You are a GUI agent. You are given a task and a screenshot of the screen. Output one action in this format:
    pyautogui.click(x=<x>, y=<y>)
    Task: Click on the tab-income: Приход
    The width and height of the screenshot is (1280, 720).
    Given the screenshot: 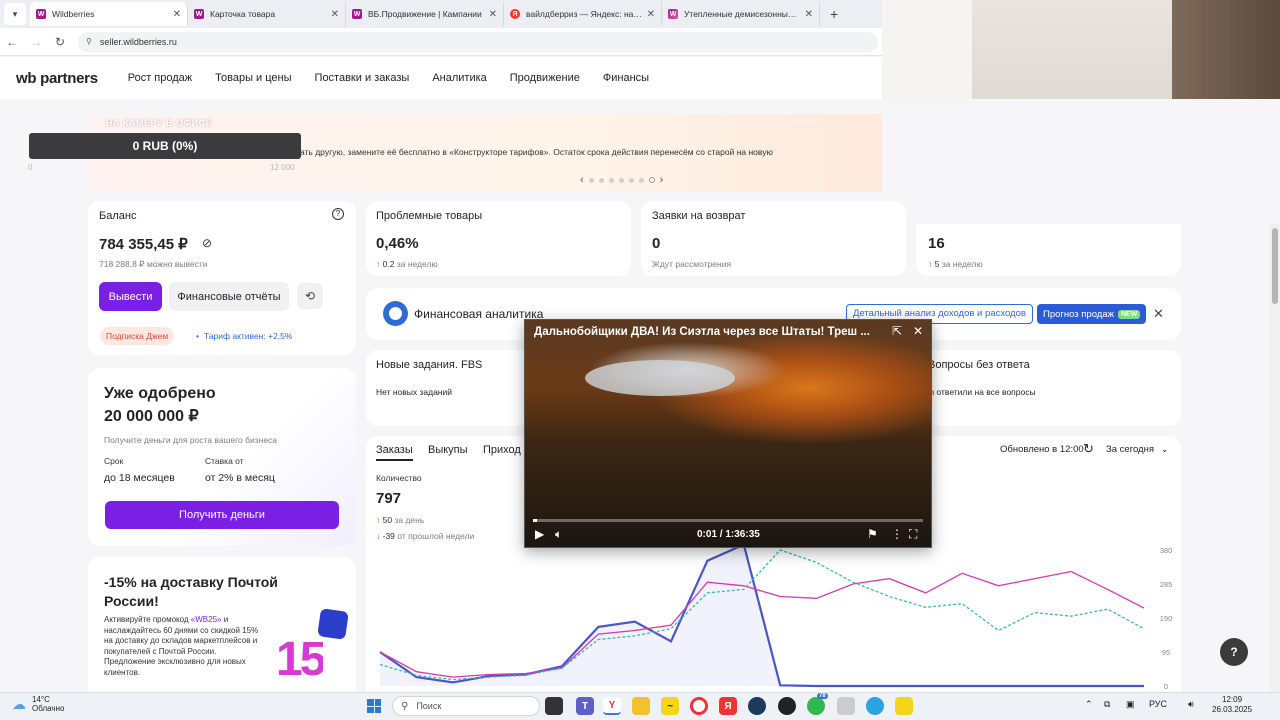 What is the action you would take?
    pyautogui.click(x=502, y=450)
    